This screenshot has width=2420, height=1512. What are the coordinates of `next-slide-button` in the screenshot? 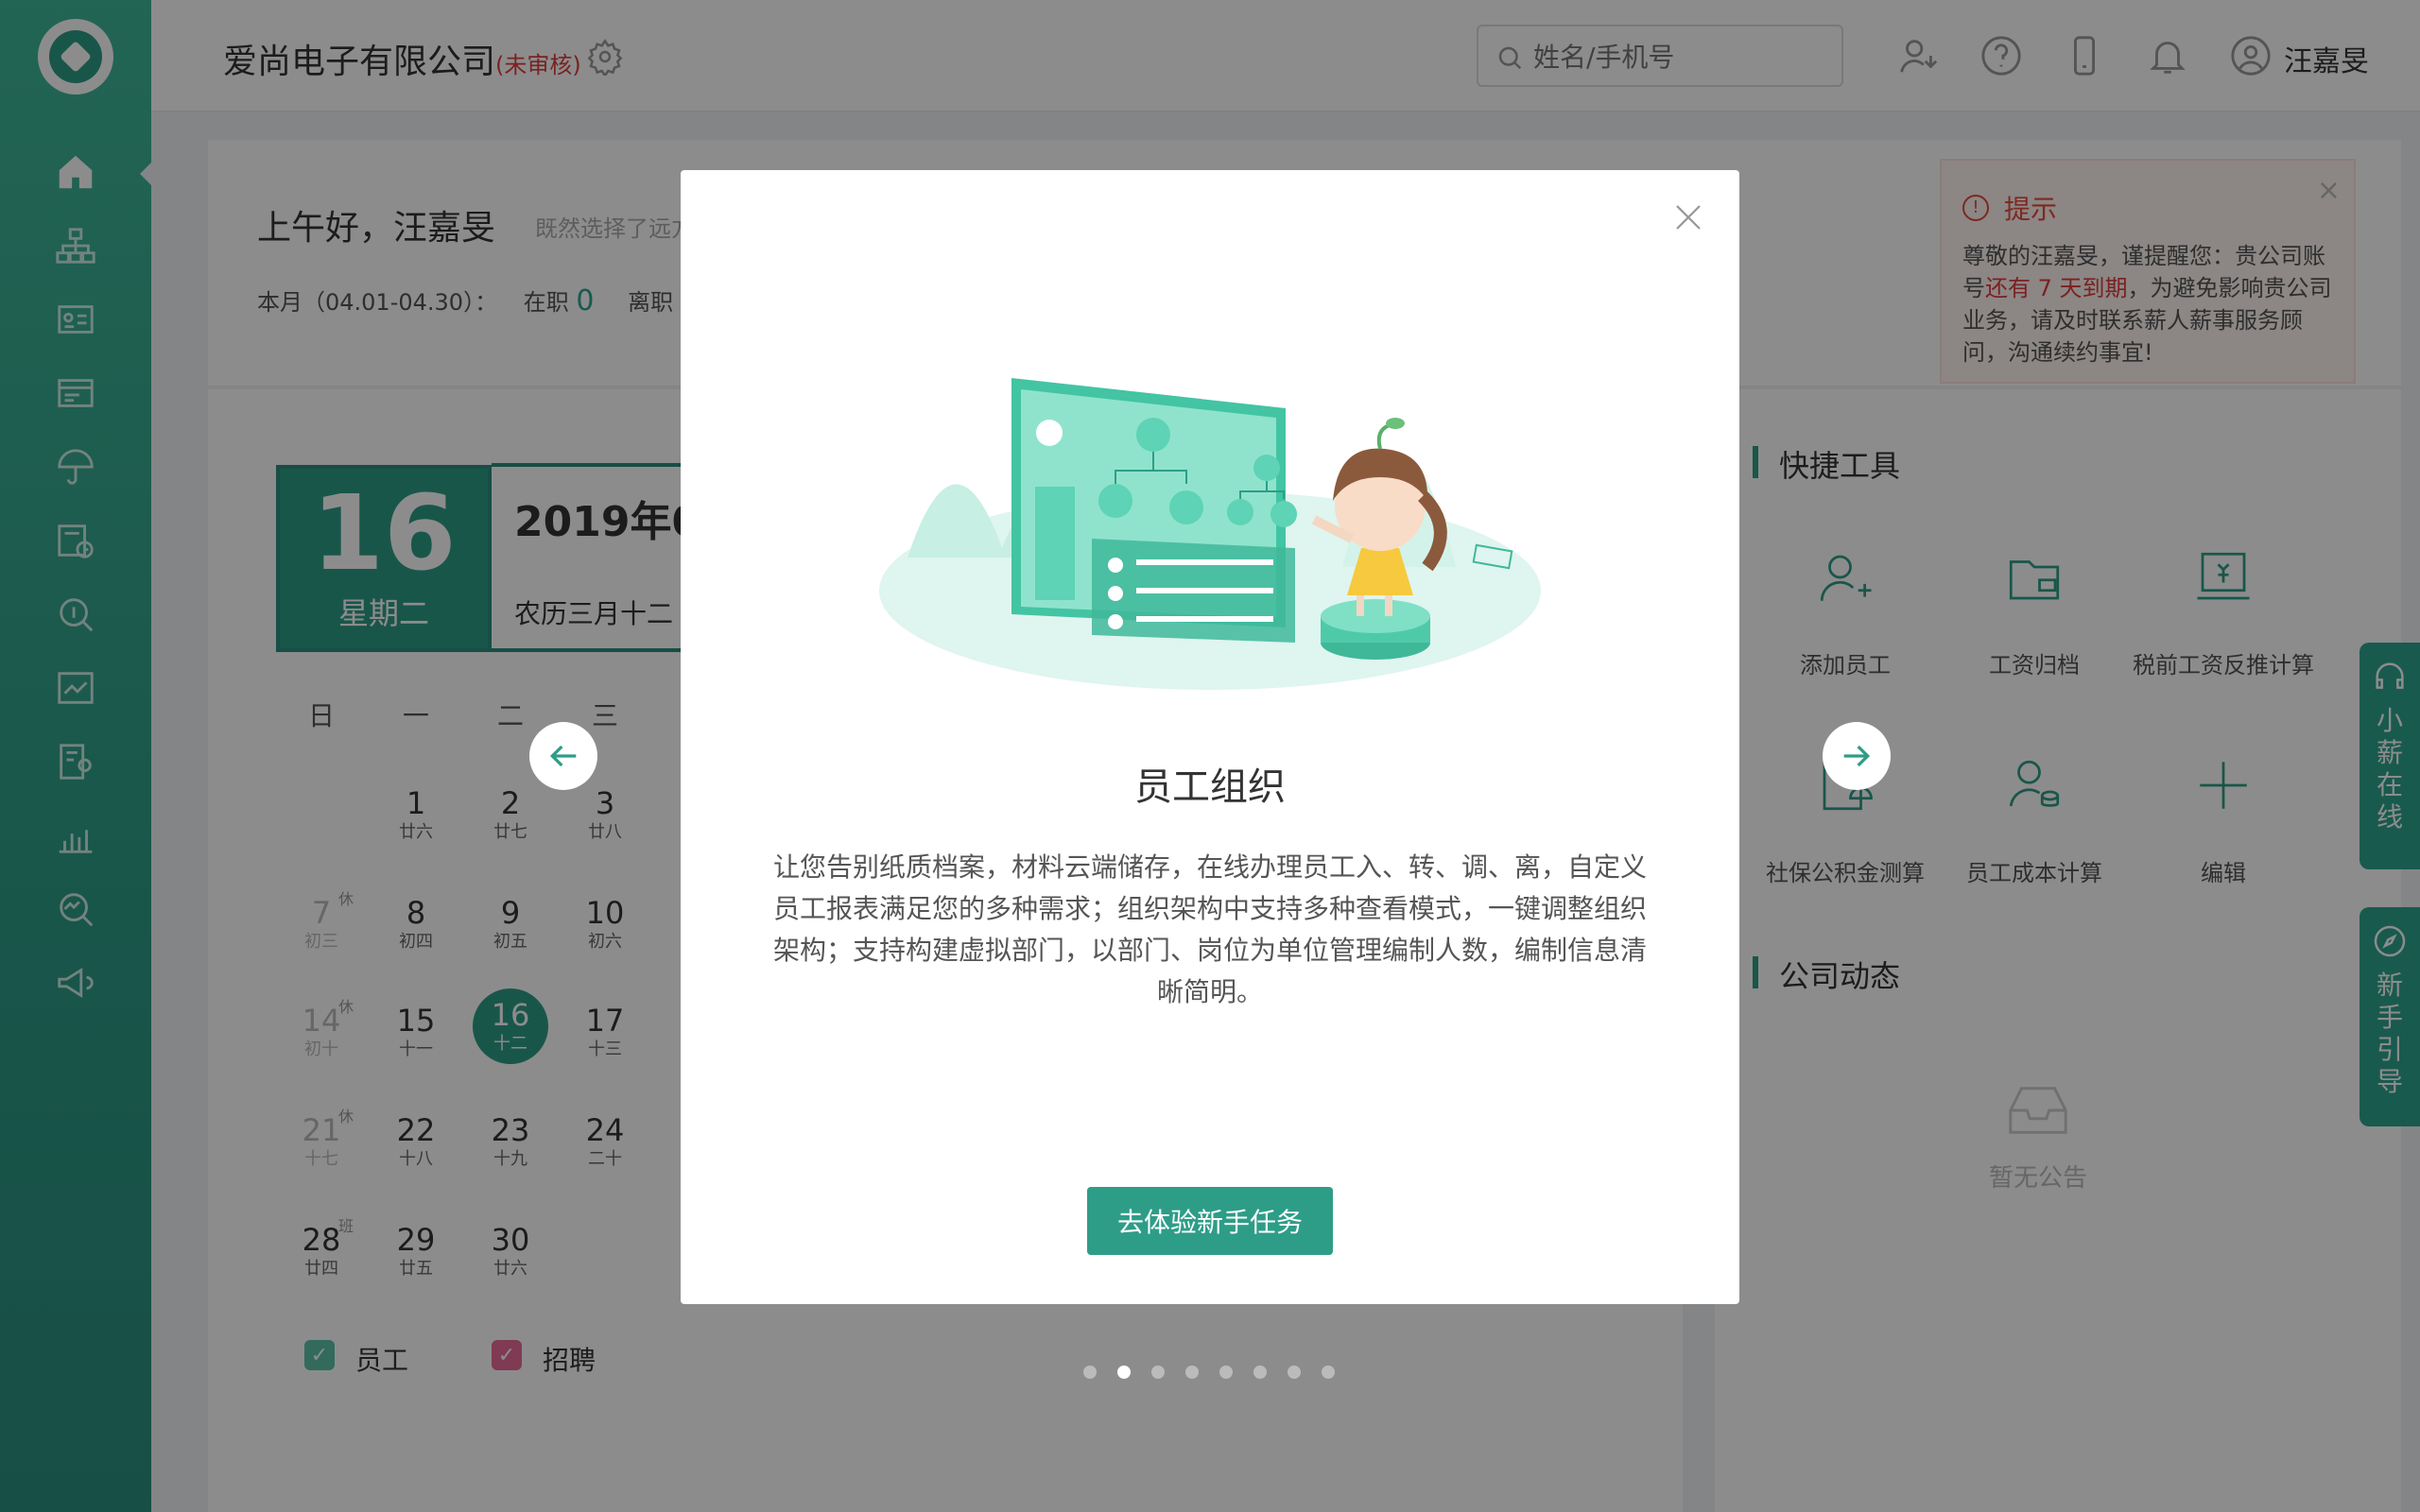 It's located at (1857, 756).